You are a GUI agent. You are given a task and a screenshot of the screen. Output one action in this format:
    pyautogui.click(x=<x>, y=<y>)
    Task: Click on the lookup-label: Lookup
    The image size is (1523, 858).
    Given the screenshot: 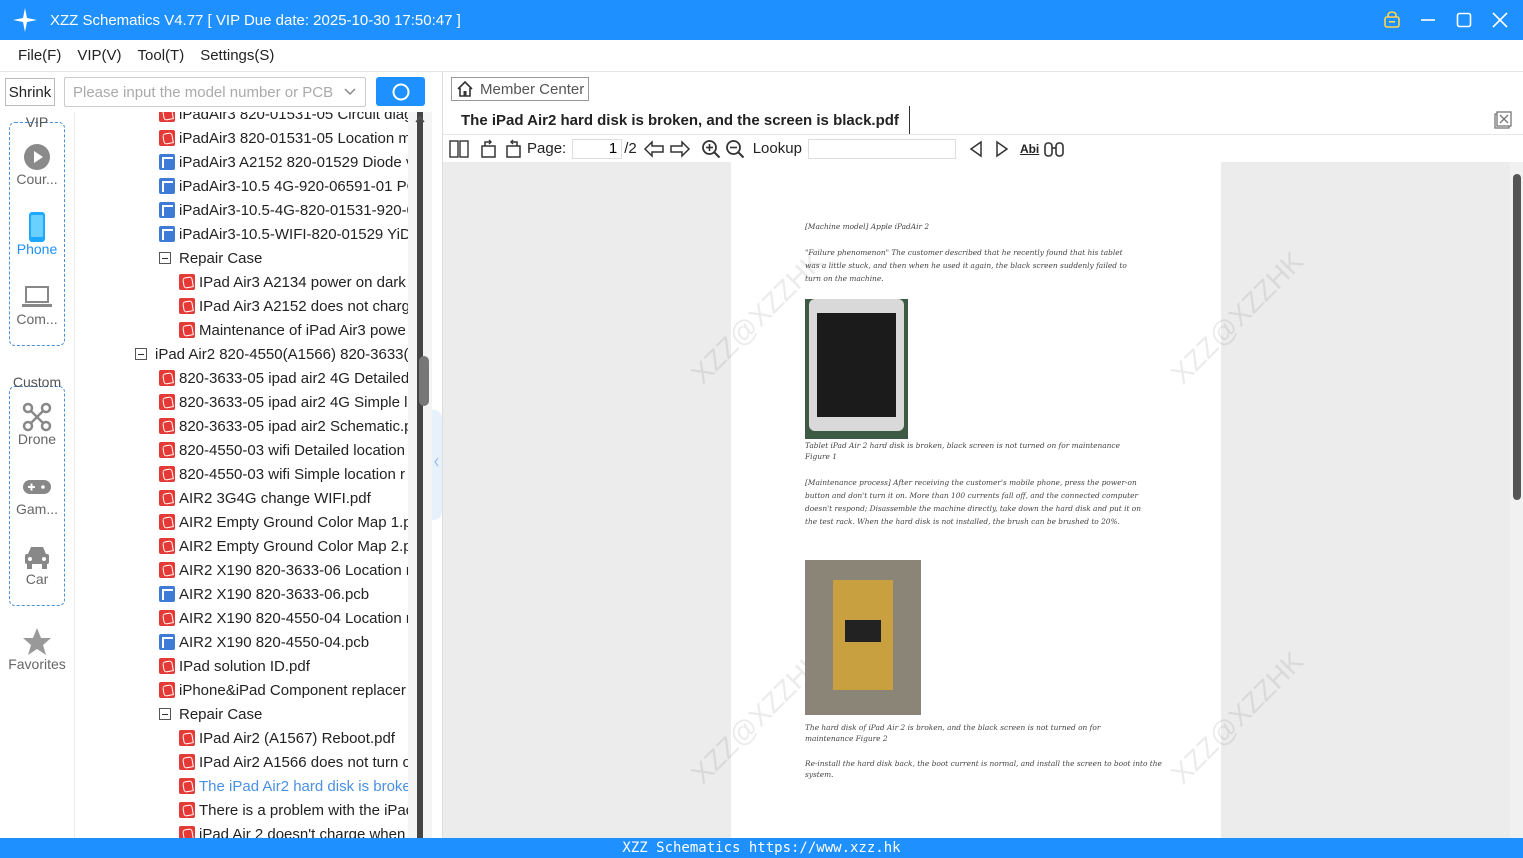 What is the action you would take?
    pyautogui.click(x=777, y=148)
    